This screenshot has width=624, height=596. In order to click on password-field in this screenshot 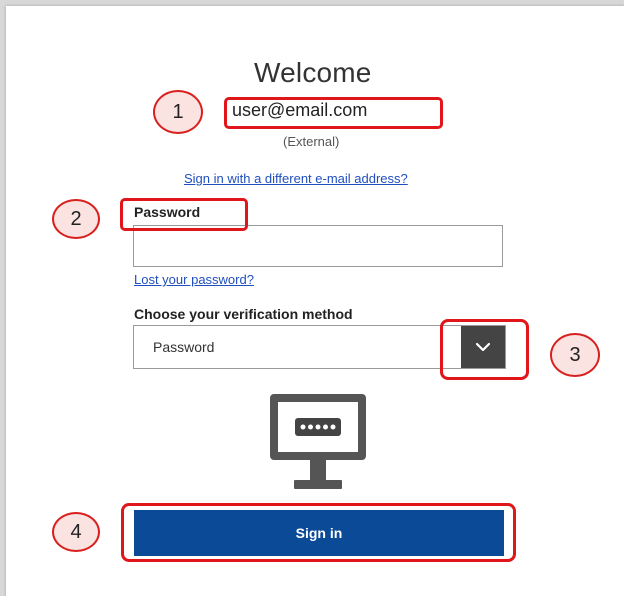, I will do `click(318, 246)`.